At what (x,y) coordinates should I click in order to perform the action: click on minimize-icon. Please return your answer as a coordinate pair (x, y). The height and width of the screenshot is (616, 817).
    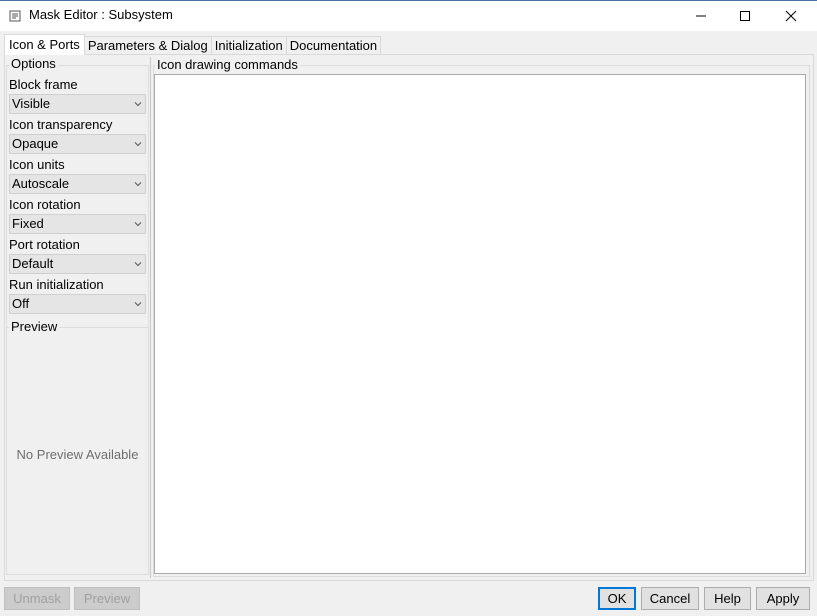
    Looking at the image, I should click on (701, 16).